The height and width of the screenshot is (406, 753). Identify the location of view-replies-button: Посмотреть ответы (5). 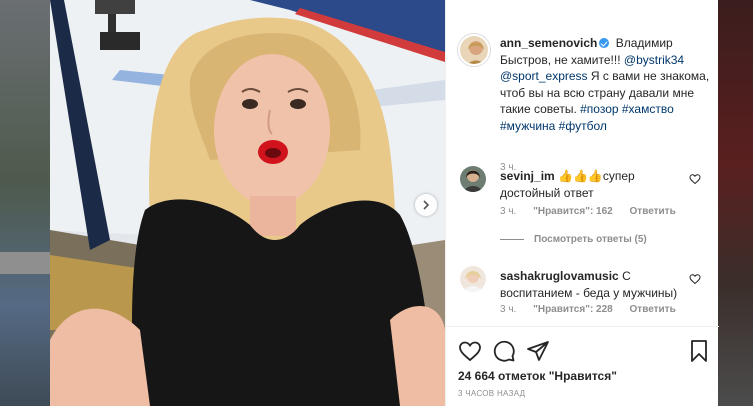
(573, 239).